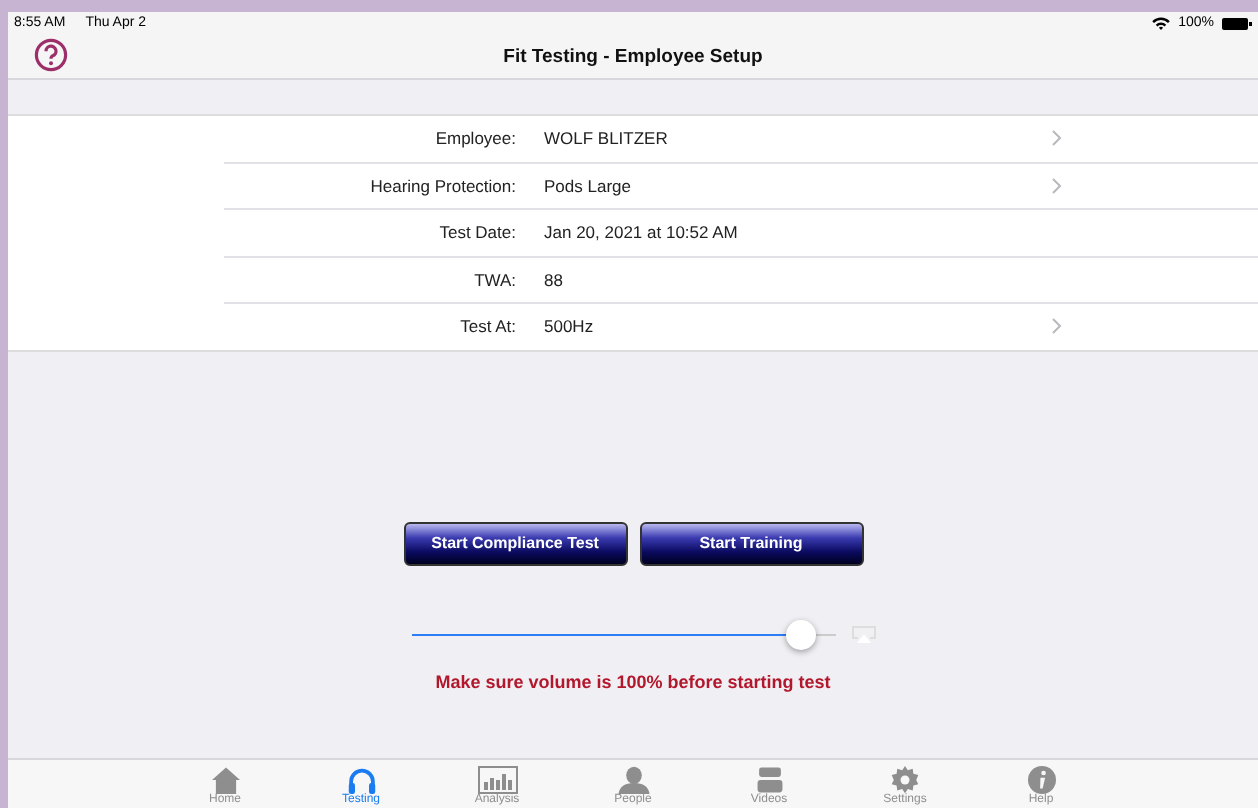  Describe the element at coordinates (633, 681) in the screenshot. I see `volume-warning: Make sure volume is 100% before starting test` at that location.